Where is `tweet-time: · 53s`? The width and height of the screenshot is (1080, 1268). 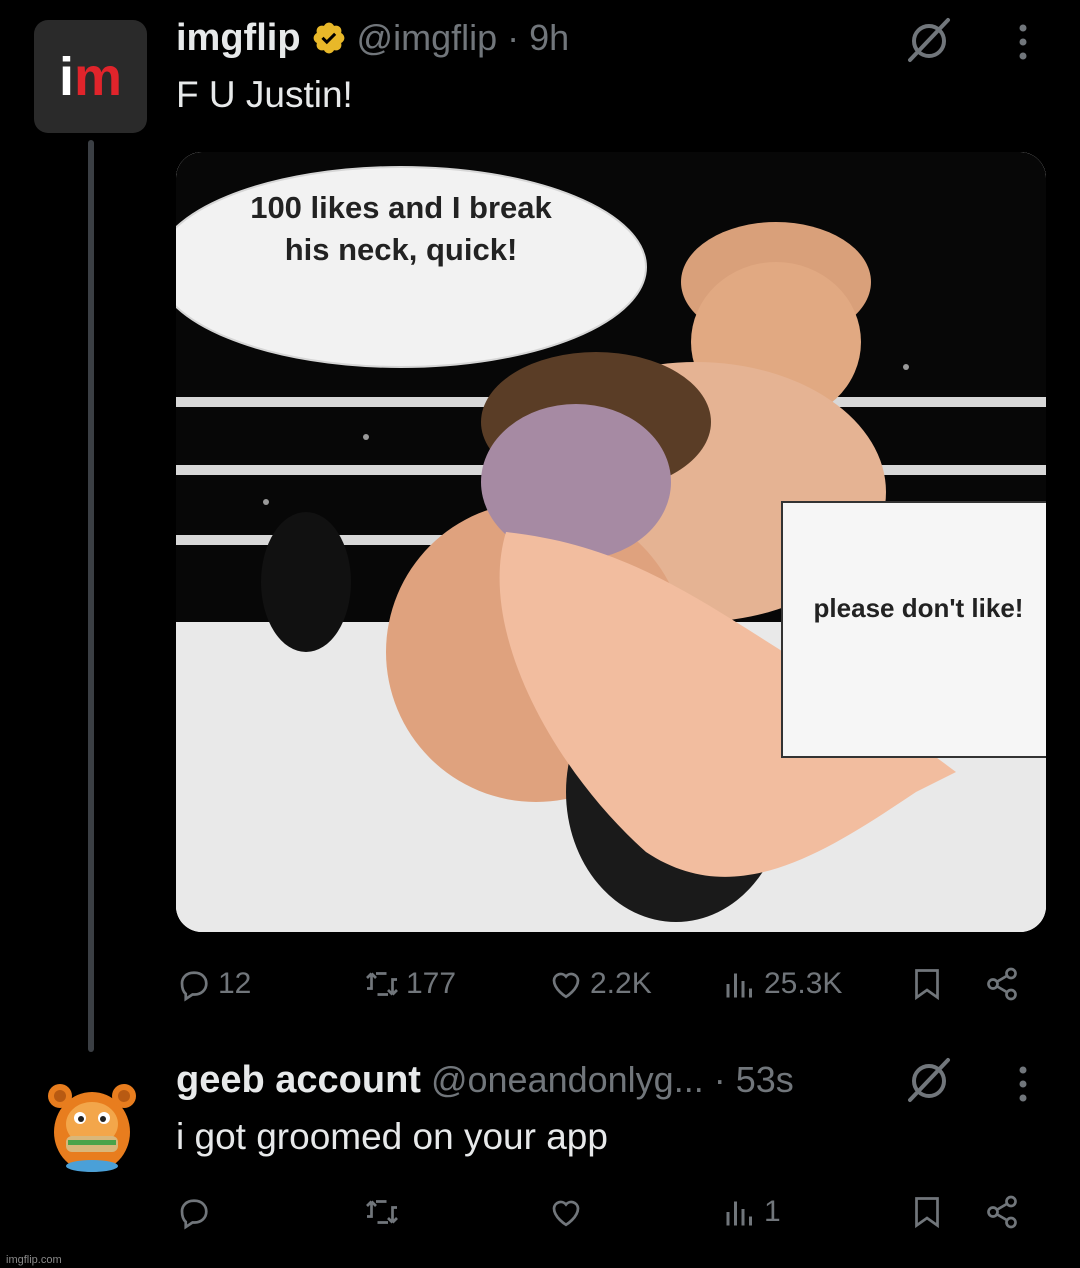 tweet-time: · 53s is located at coordinates (754, 1080).